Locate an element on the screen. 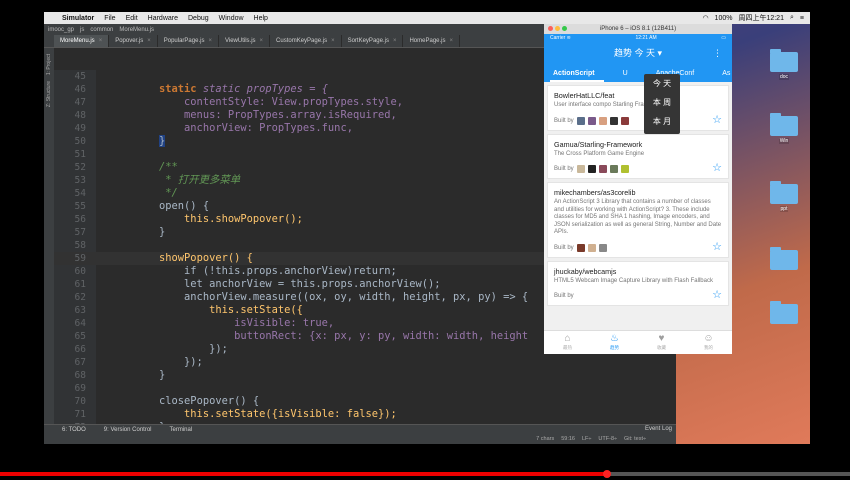 This screenshot has width=850, height=480. line-number: 49 is located at coordinates (80, 128).